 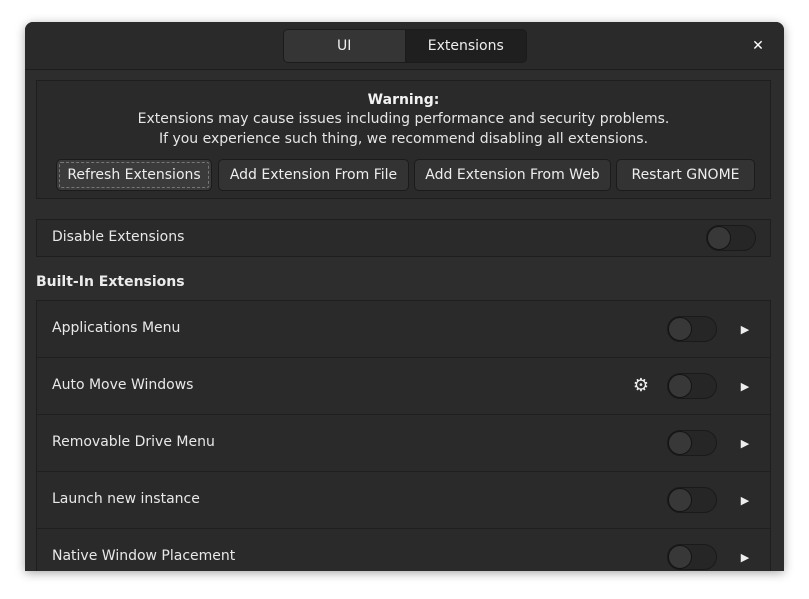 I want to click on extension-row-launch-new-instance: Launch new instance ▶, so click(x=403, y=500).